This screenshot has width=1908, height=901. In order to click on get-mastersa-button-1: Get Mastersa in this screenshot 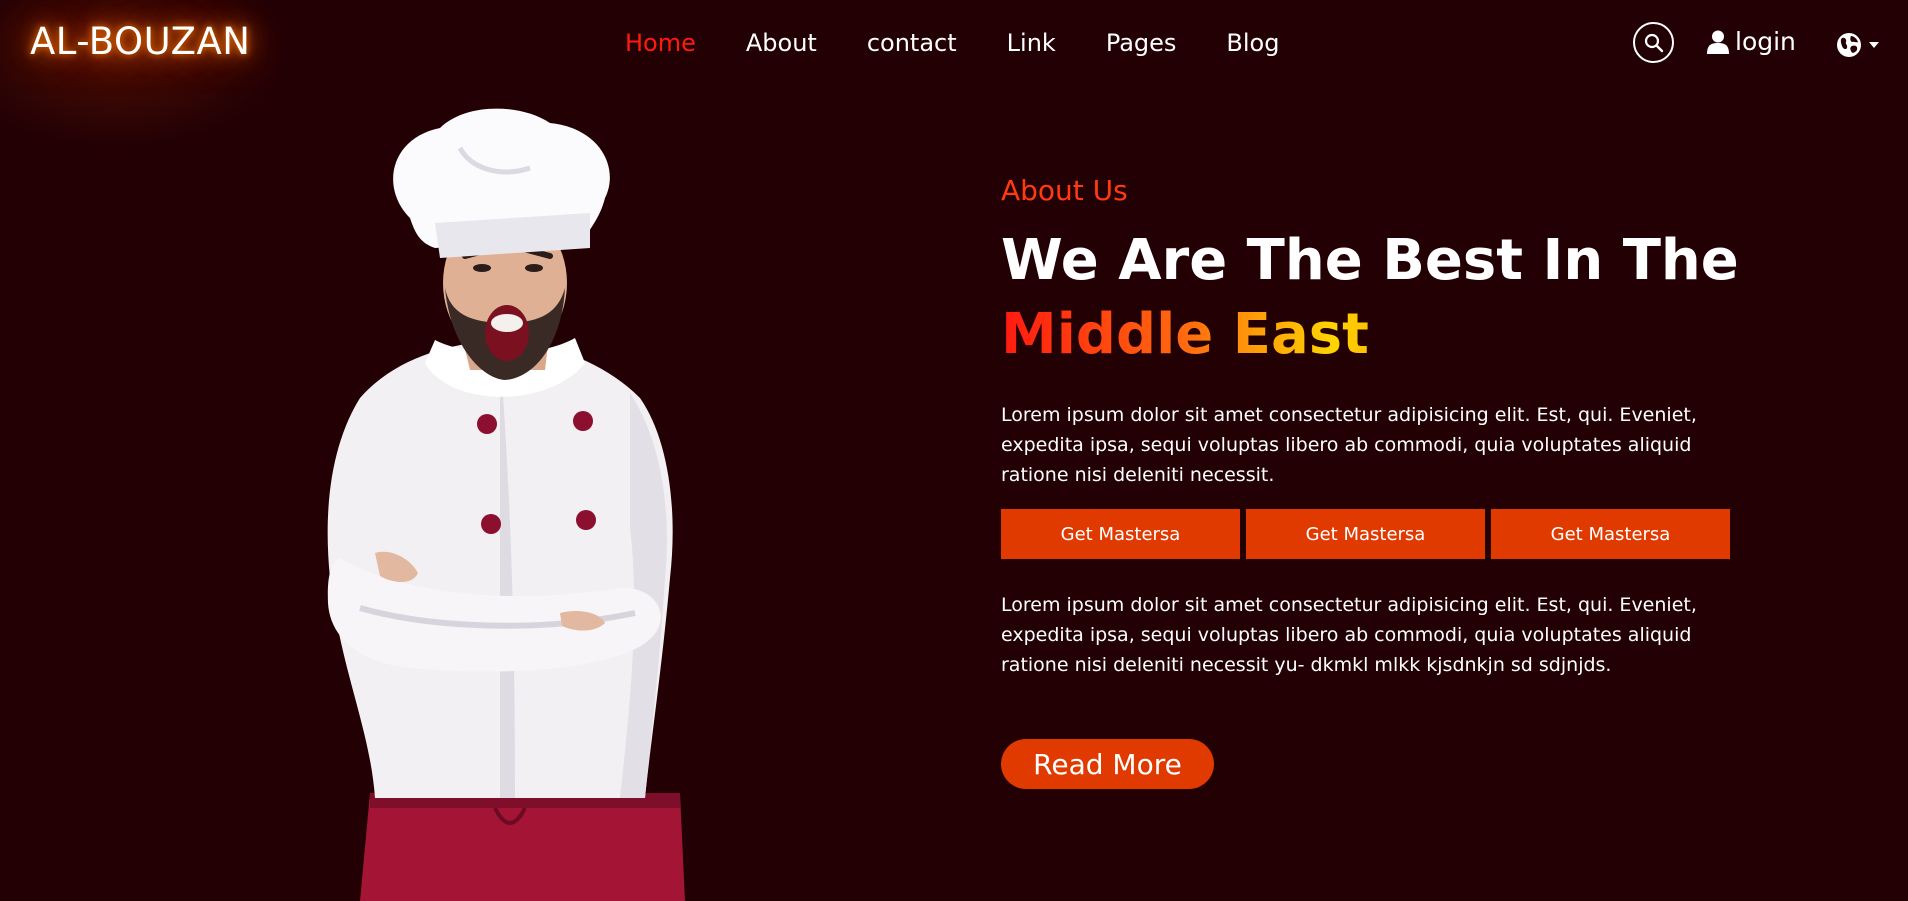, I will do `click(1120, 534)`.